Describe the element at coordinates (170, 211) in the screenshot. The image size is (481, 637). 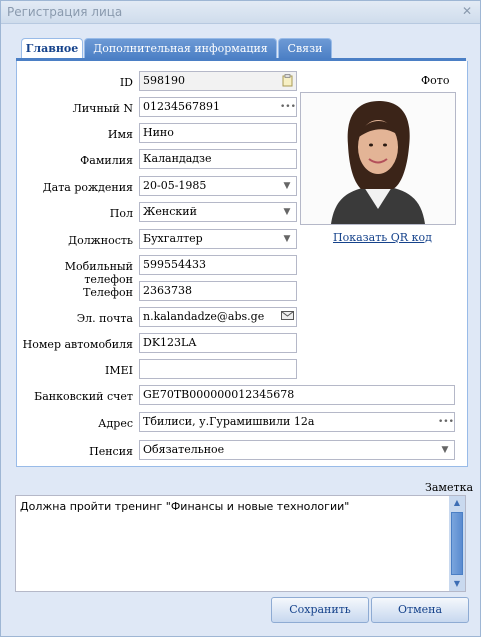
I see `gender-value: Женский` at that location.